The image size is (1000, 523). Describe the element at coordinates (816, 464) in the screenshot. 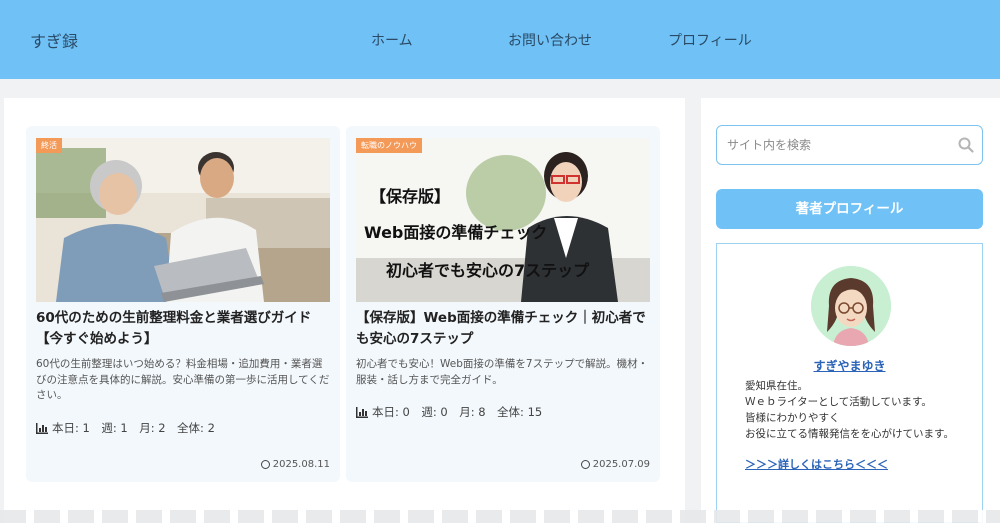

I see `profile-more-link: ＞＞＞詳しくはこちら＜＜＜` at that location.